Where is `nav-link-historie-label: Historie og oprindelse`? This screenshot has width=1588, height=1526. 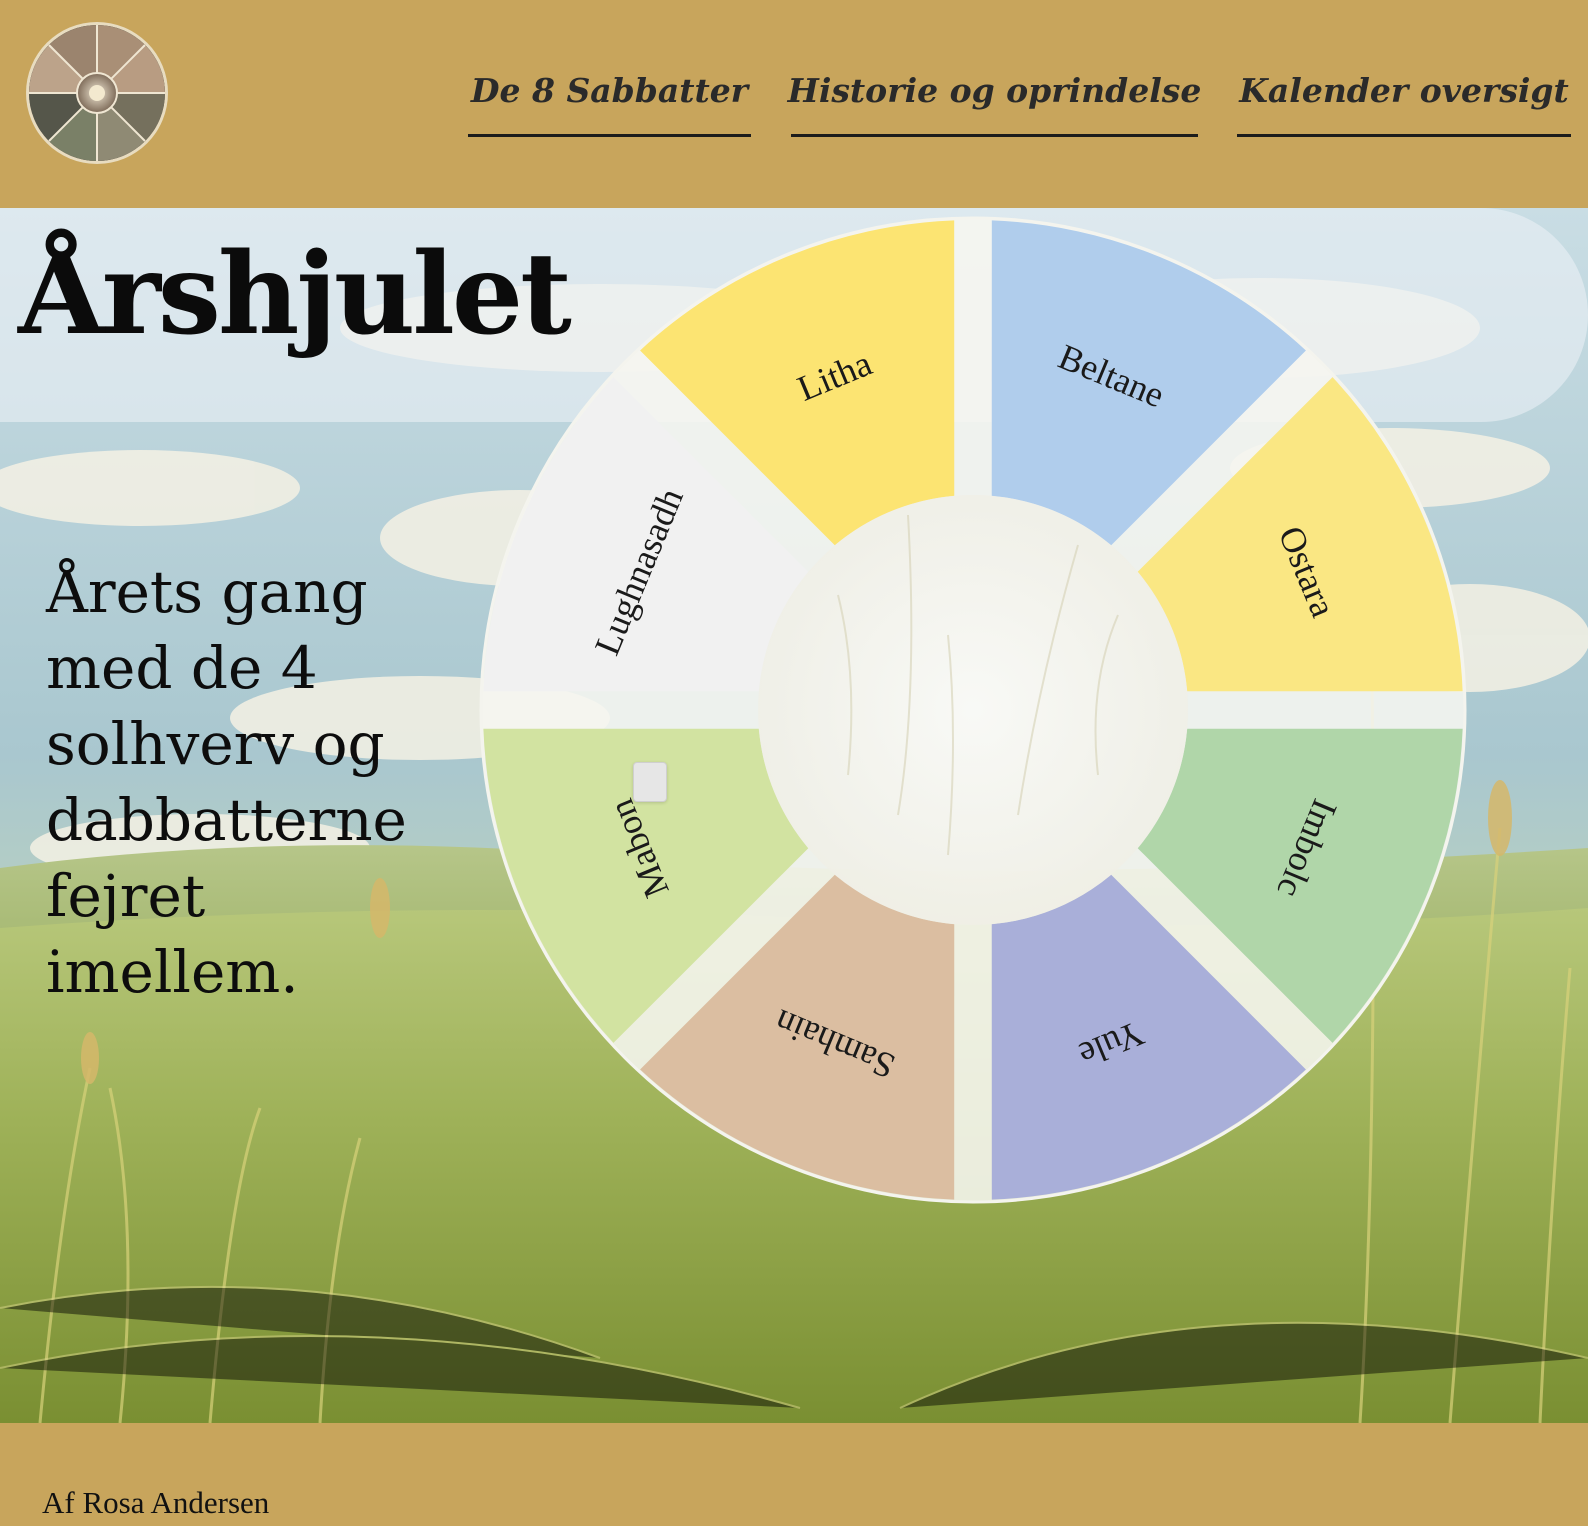 nav-link-historie-label: Historie og oprindelse is located at coordinates (994, 90).